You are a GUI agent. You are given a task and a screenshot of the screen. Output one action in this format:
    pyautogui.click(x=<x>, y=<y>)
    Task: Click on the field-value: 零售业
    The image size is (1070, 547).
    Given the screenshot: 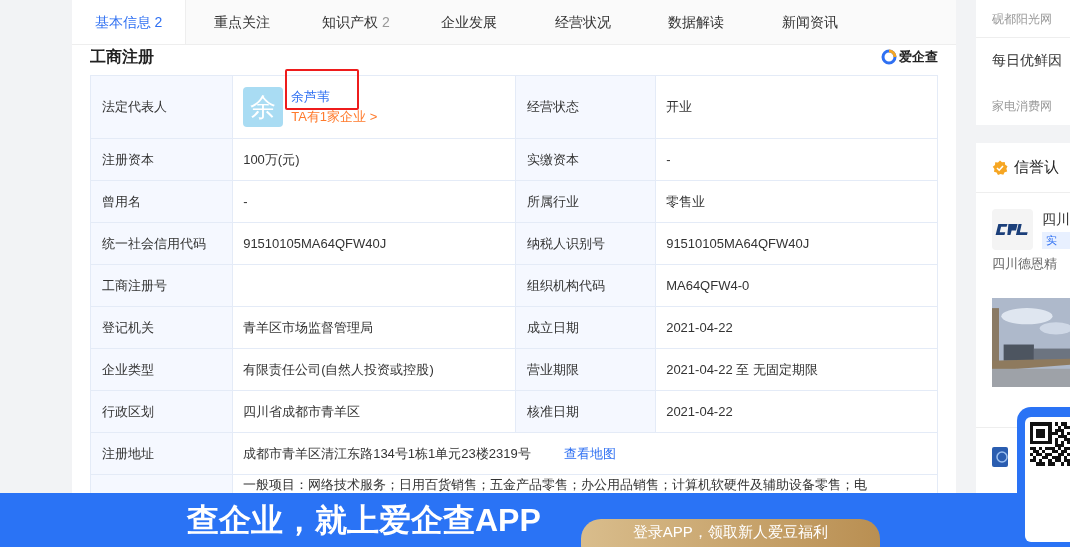 What is the action you would take?
    pyautogui.click(x=796, y=201)
    